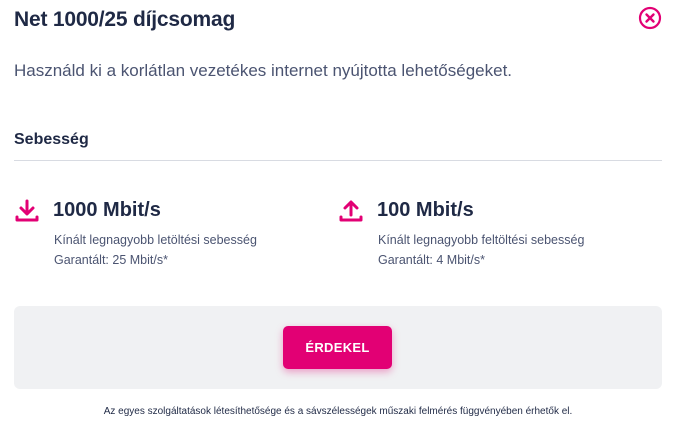 Image resolution: width=676 pixels, height=435 pixels. I want to click on download-speed-description: Kínált legnagyobb letöltési sebesség, so click(155, 240).